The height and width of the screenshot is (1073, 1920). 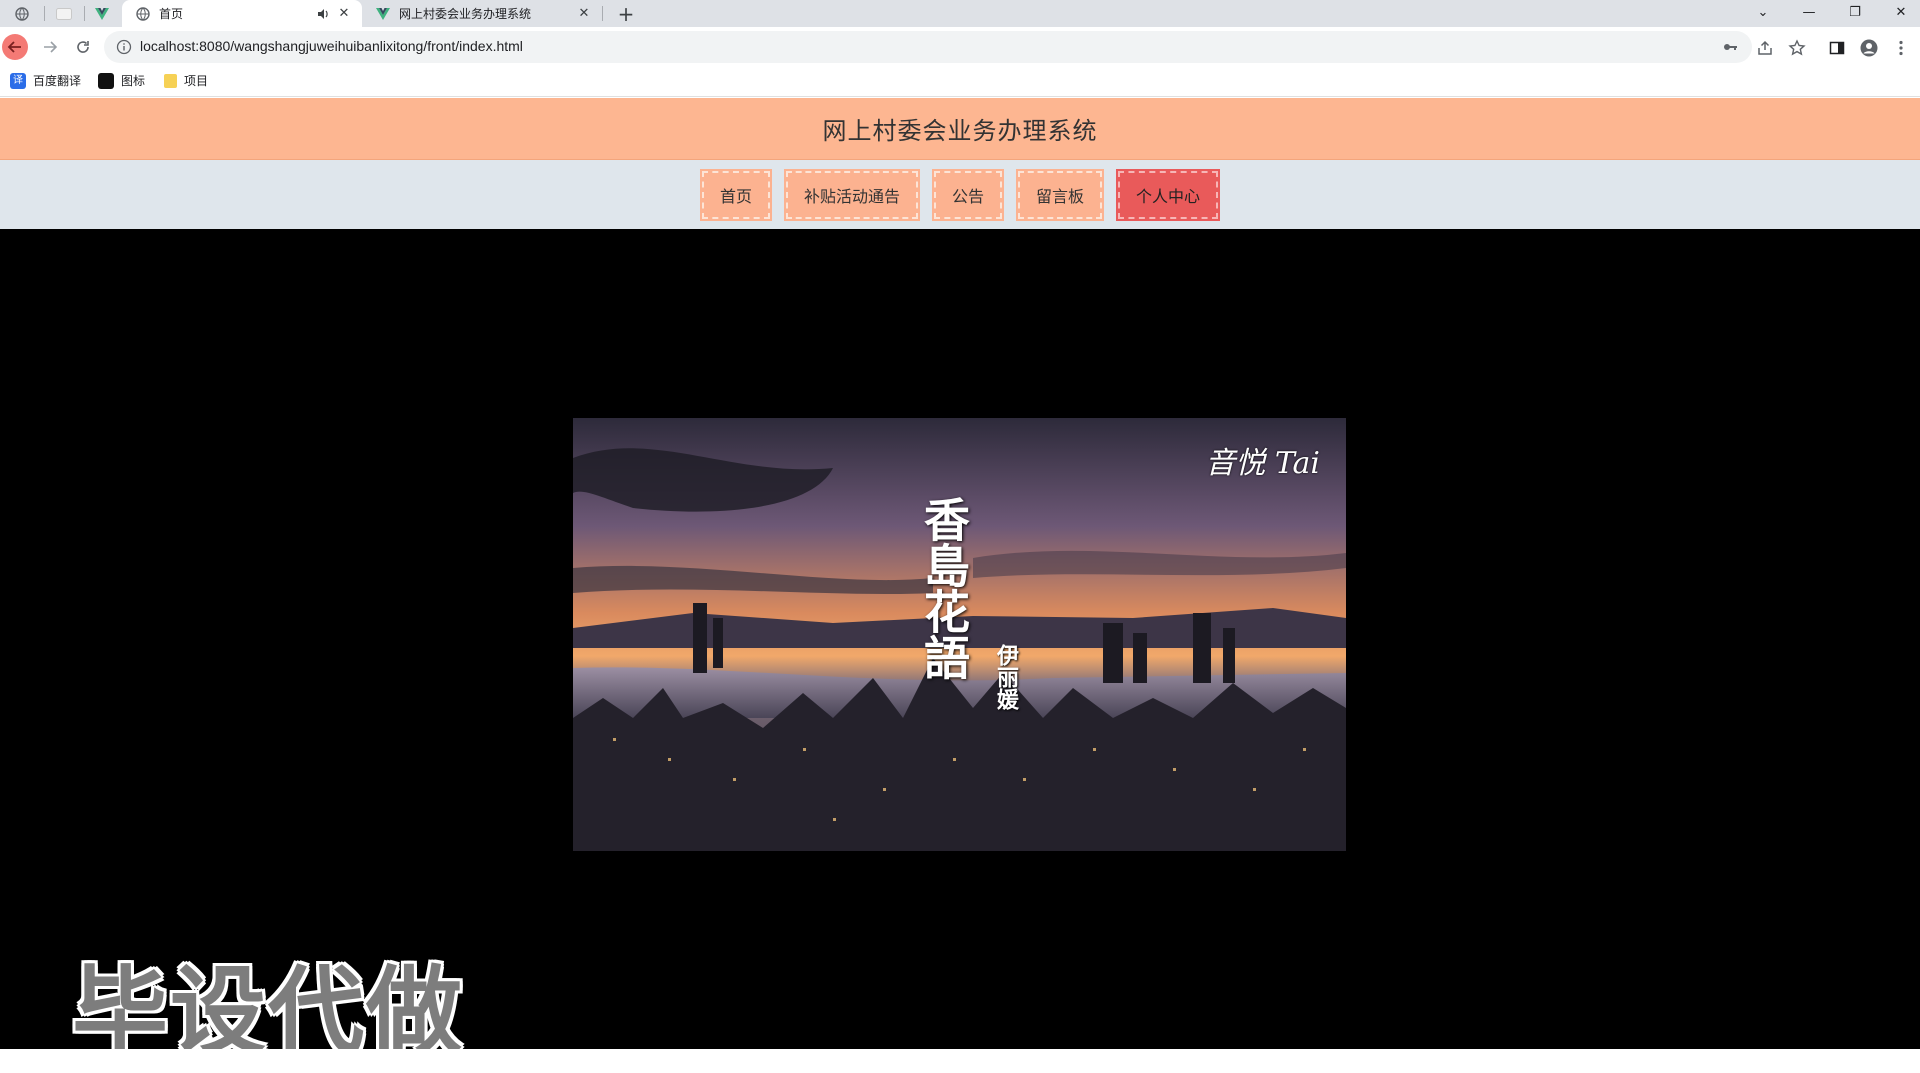 I want to click on bookmark-item: 译 百度翻译, so click(x=45, y=80).